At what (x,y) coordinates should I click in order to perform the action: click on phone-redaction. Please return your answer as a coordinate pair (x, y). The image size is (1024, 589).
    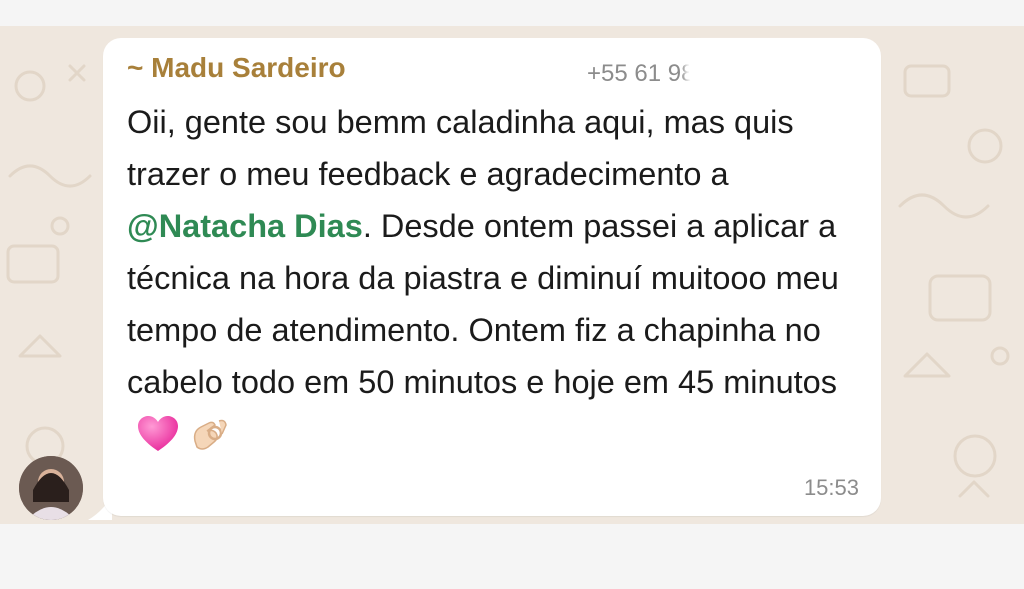
    Looking at the image, I should click on (775, 66).